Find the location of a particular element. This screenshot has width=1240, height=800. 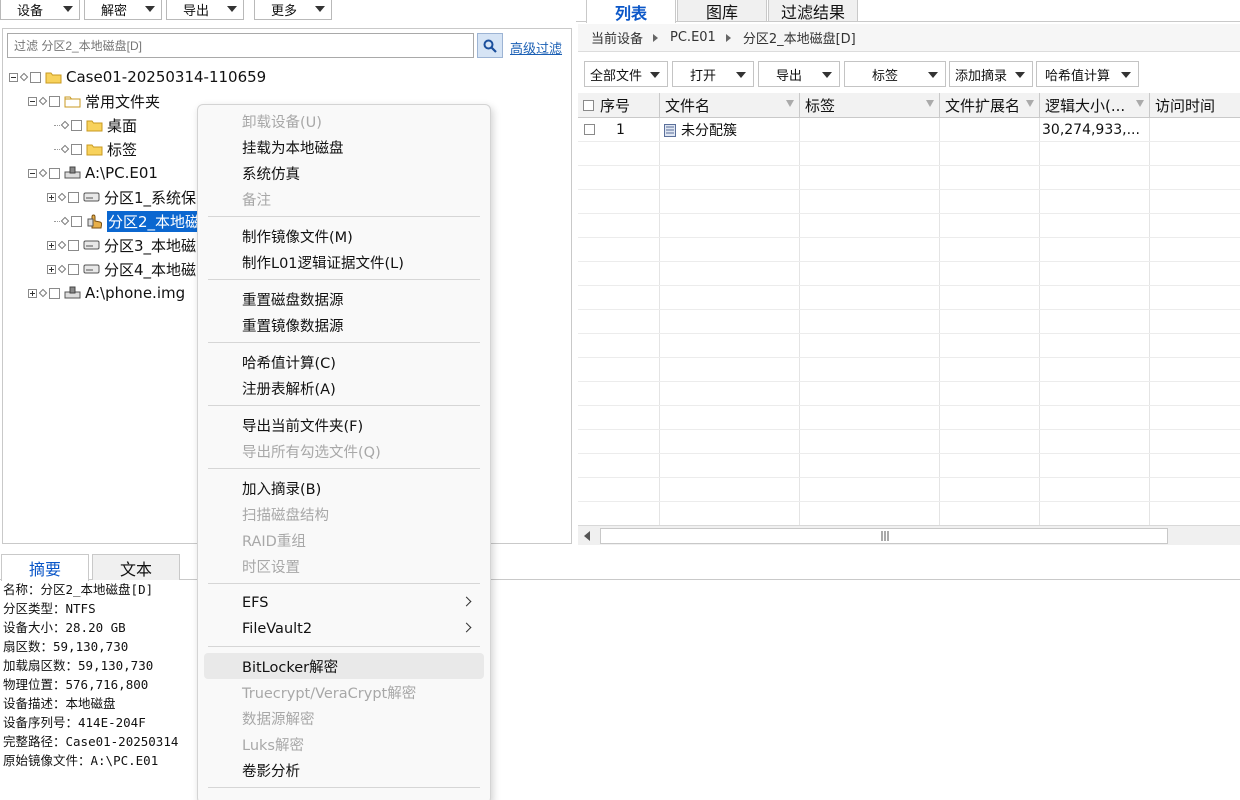

tree-node-tags: 标签 is located at coordinates (95, 149).